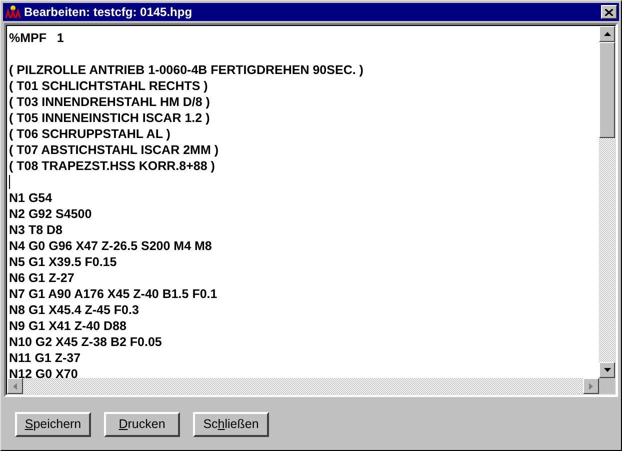  What do you see at coordinates (108, 12) in the screenshot?
I see `window-title: Bearbeiten: testcfg: 0145.hpg` at bounding box center [108, 12].